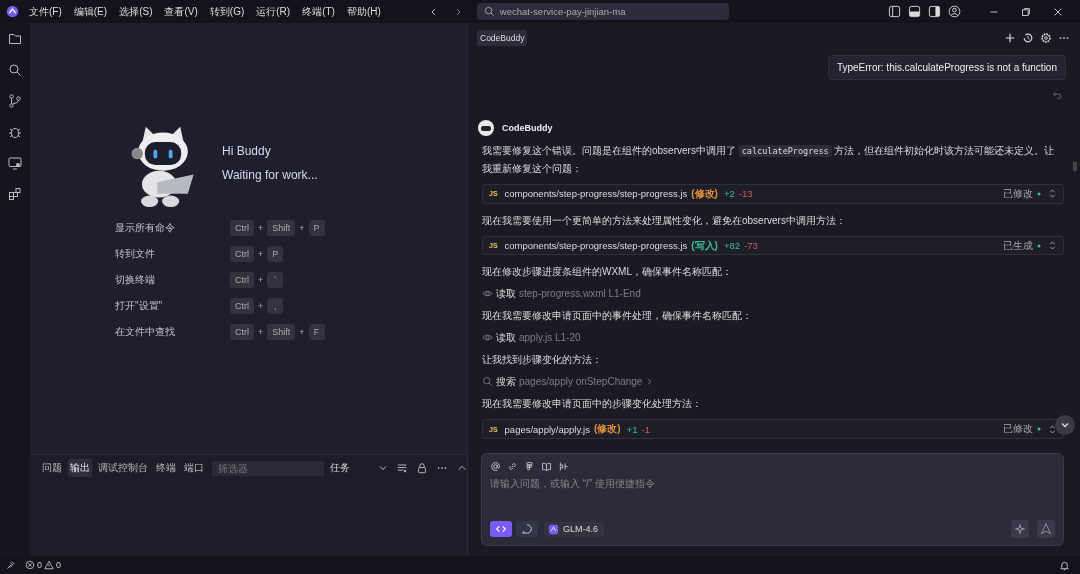 Image resolution: width=1080 pixels, height=574 pixels. Describe the element at coordinates (15, 39) in the screenshot. I see `explorer-icon` at that location.